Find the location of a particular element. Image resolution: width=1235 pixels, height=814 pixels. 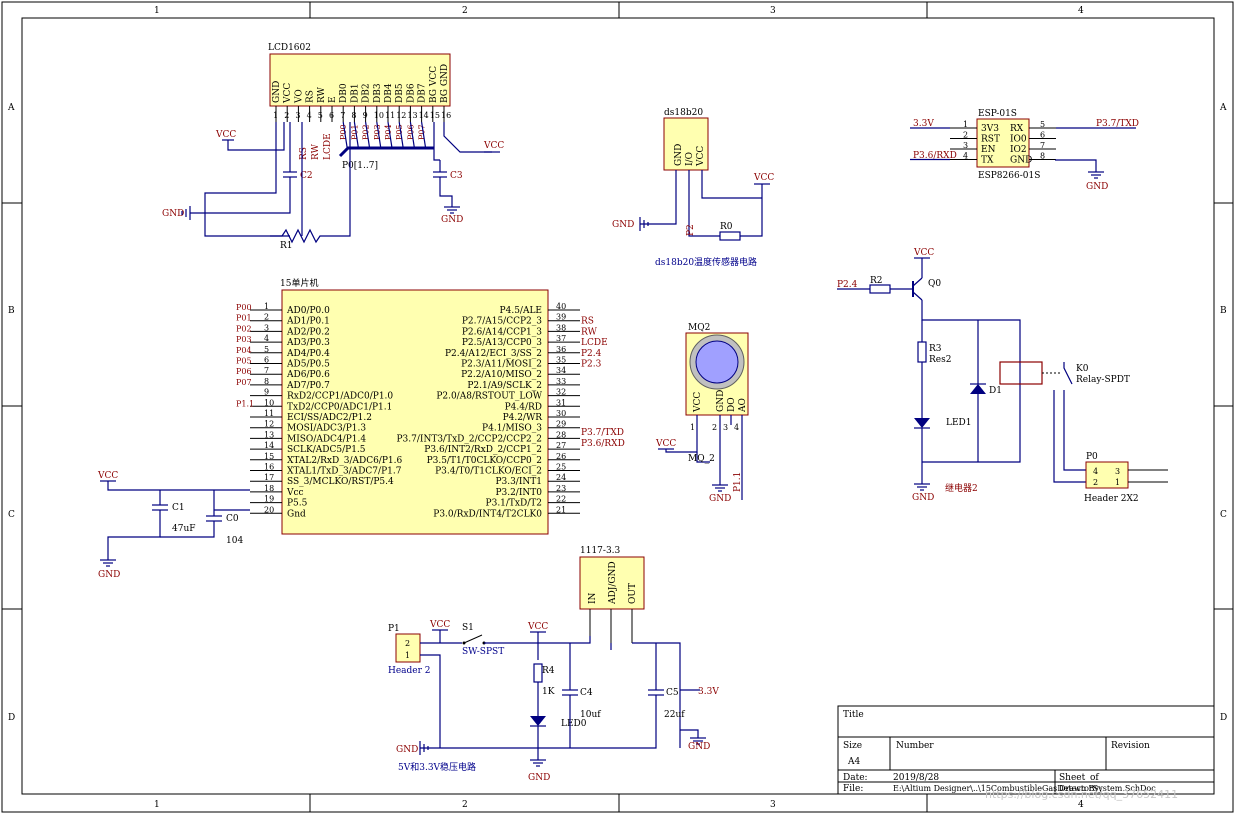

mq2-pin-num-4: 4 is located at coordinates (736, 427).